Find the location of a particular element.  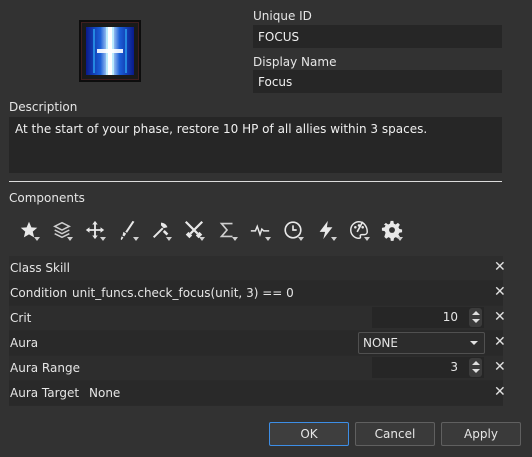

gear-icon-button is located at coordinates (393, 230).